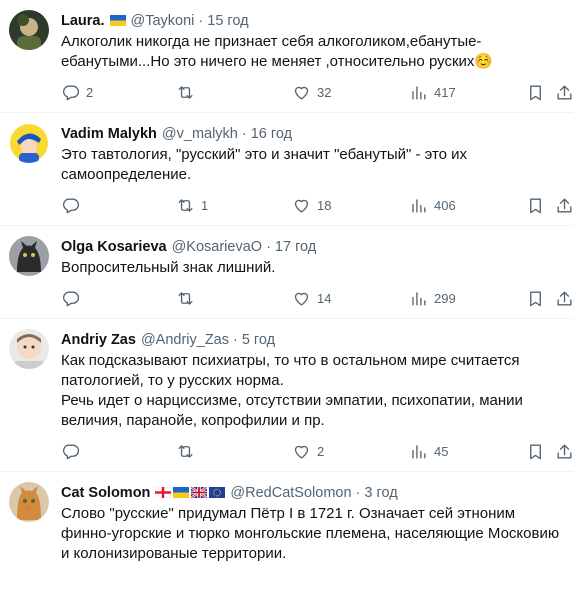 Image resolution: width=573 pixels, height=595 pixels. What do you see at coordinates (441, 451) in the screenshot?
I see `views-count: 45` at bounding box center [441, 451].